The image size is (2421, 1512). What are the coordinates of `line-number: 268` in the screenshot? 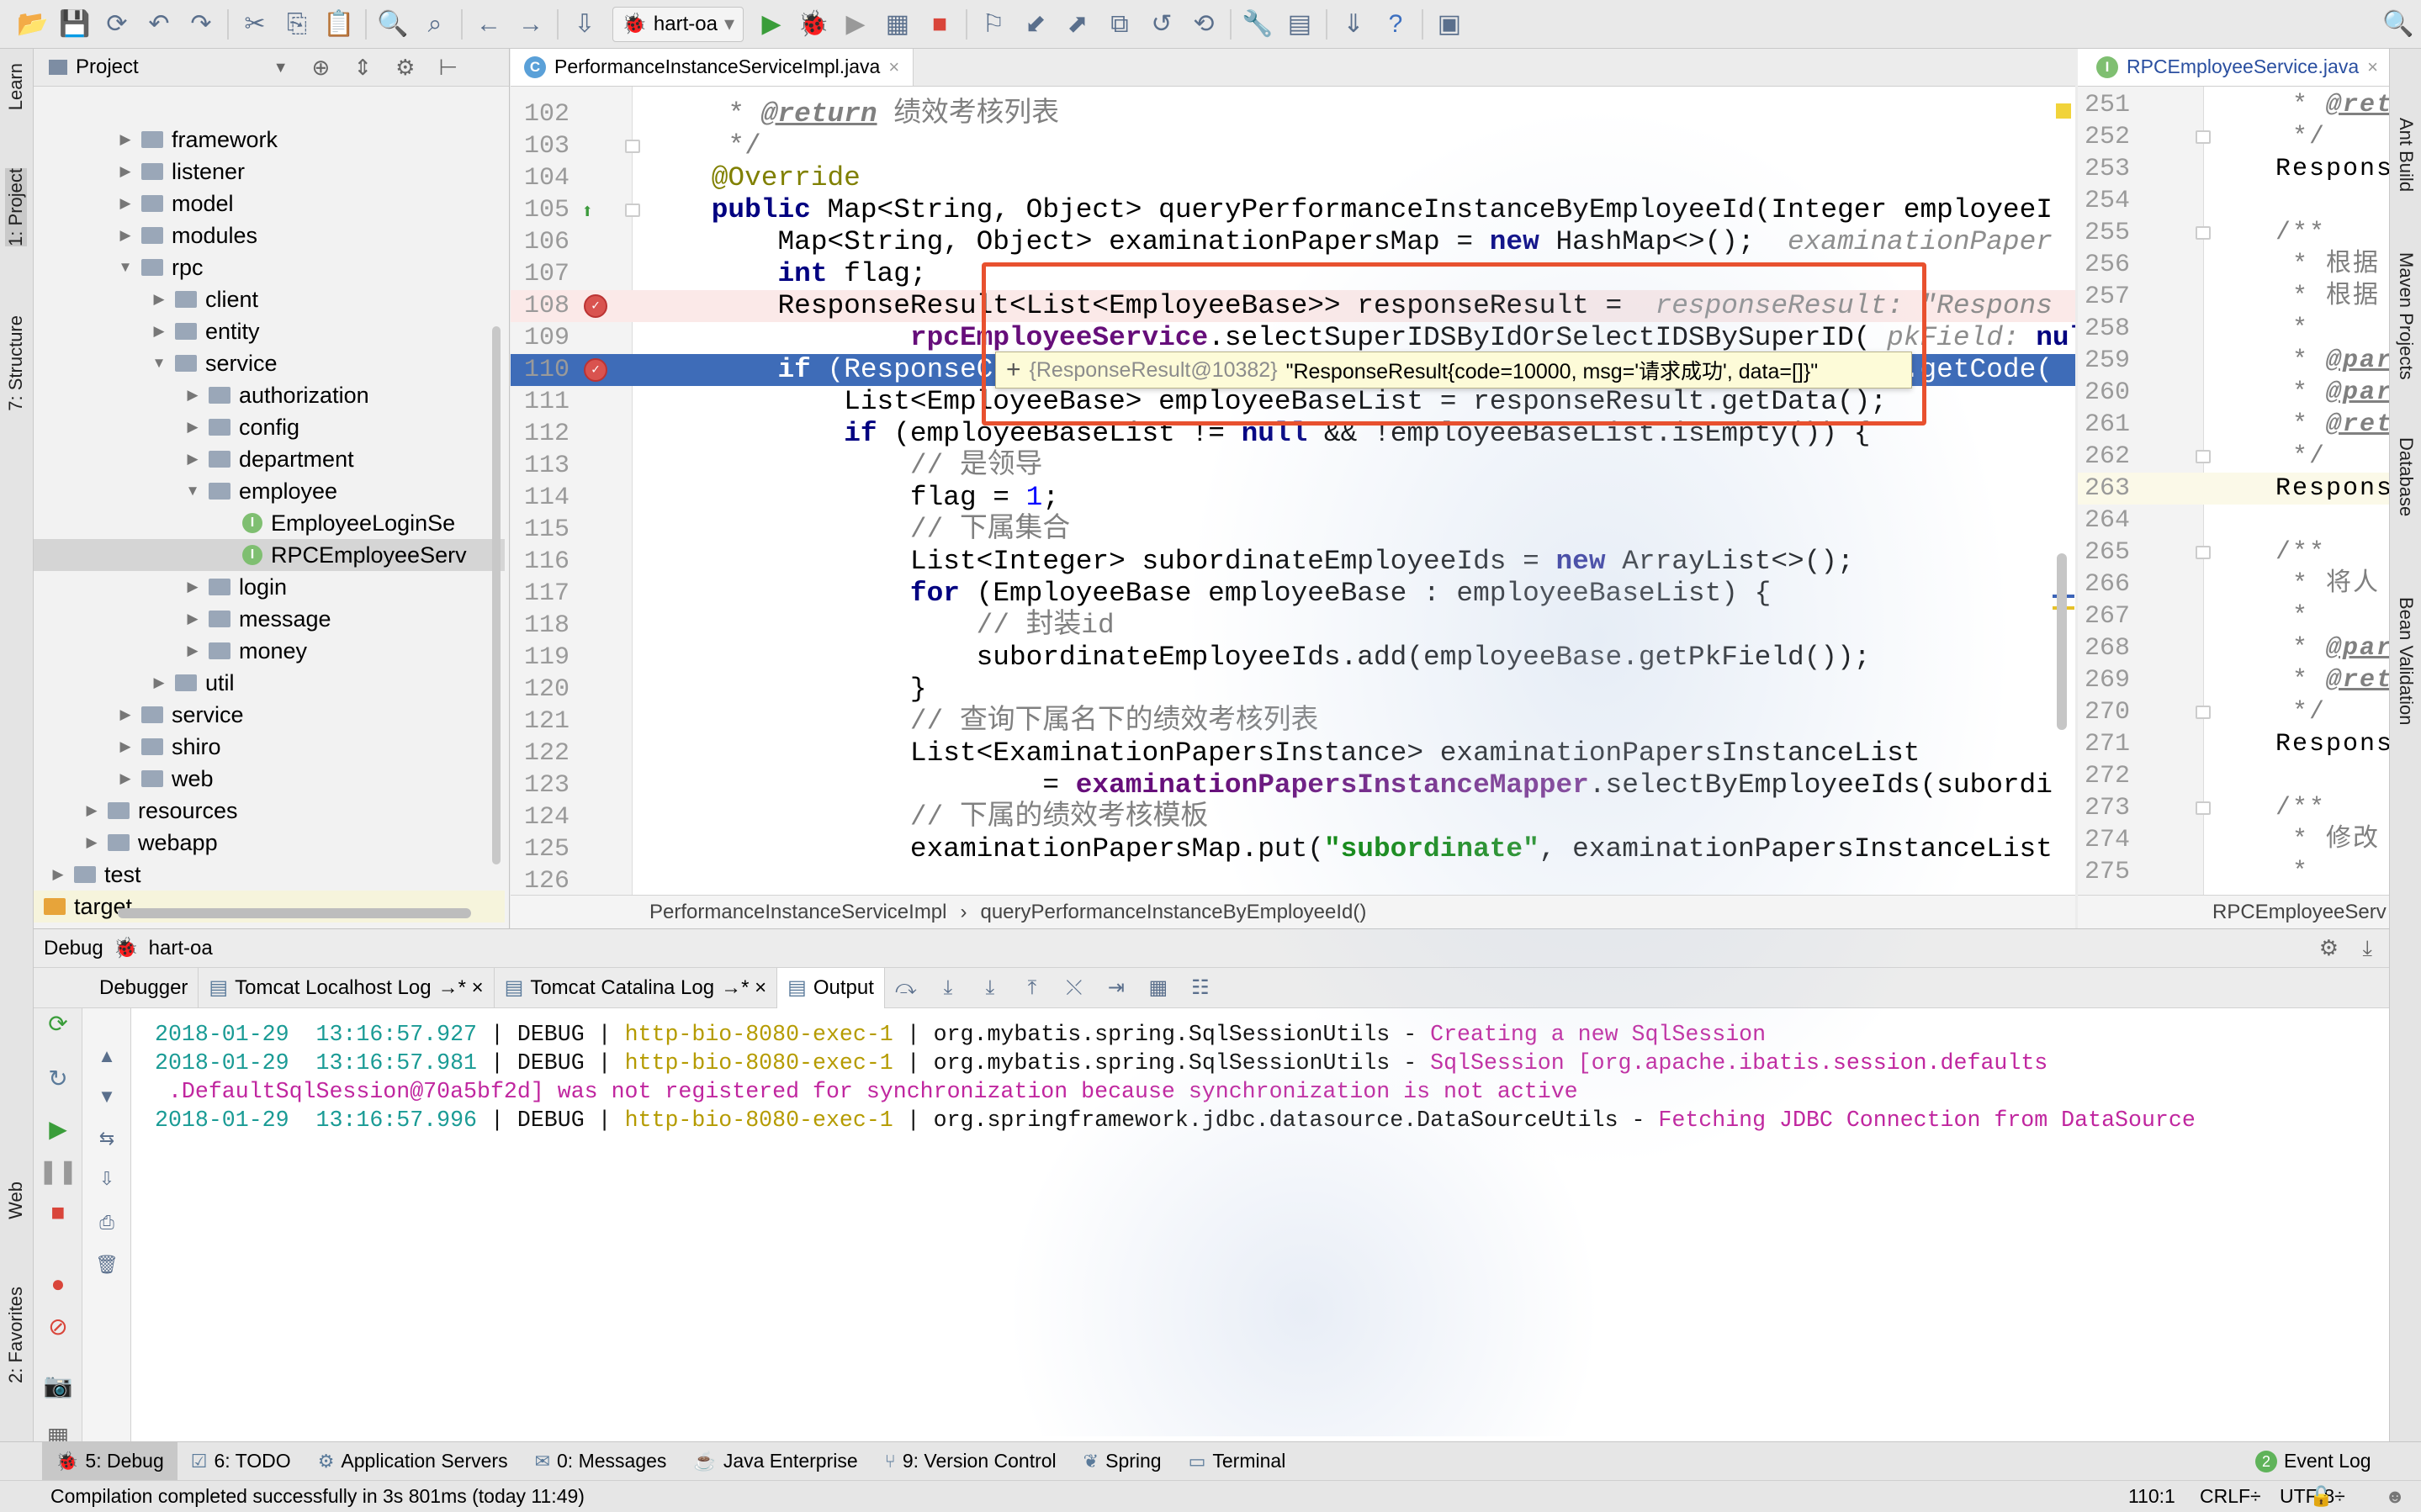 It's located at (2127, 648).